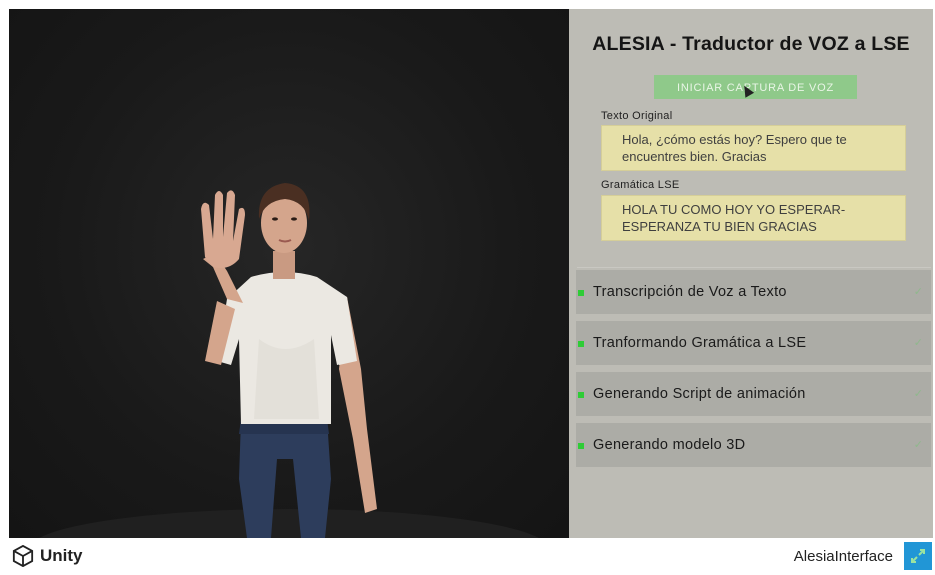  I want to click on step-animation-script: Generando Script de animación ✓, so click(753, 394).